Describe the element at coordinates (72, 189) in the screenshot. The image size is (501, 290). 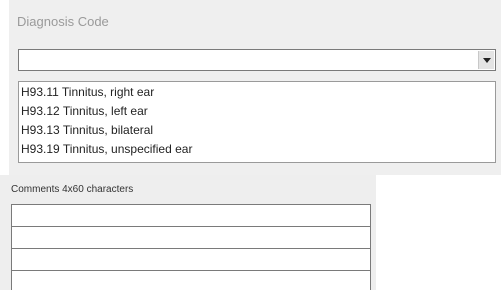
I see `comments-label: Comments 4x60 characters` at that location.